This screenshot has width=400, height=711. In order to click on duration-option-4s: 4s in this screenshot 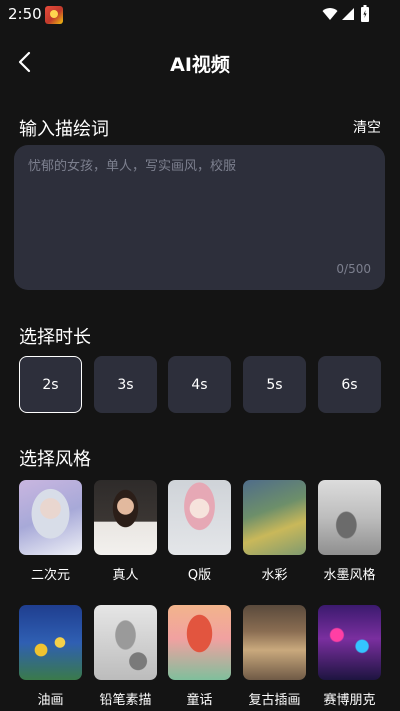, I will do `click(199, 384)`.